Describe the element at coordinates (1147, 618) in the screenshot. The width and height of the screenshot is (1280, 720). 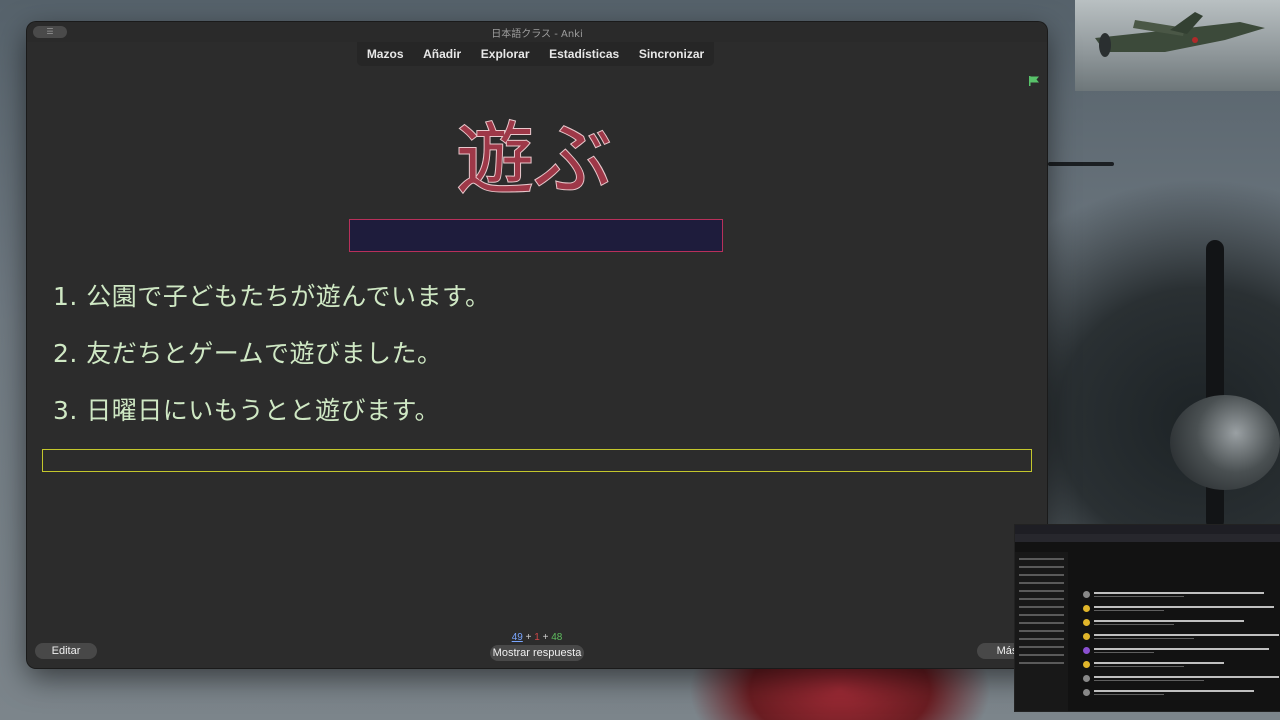
I see `browser-thumbnail` at that location.